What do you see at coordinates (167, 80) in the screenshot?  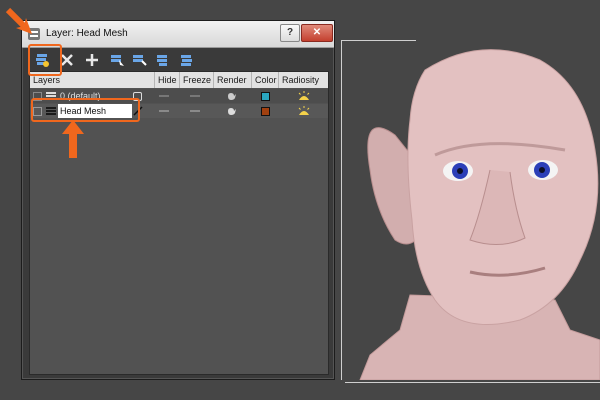 I see `column-hide: Hide` at bounding box center [167, 80].